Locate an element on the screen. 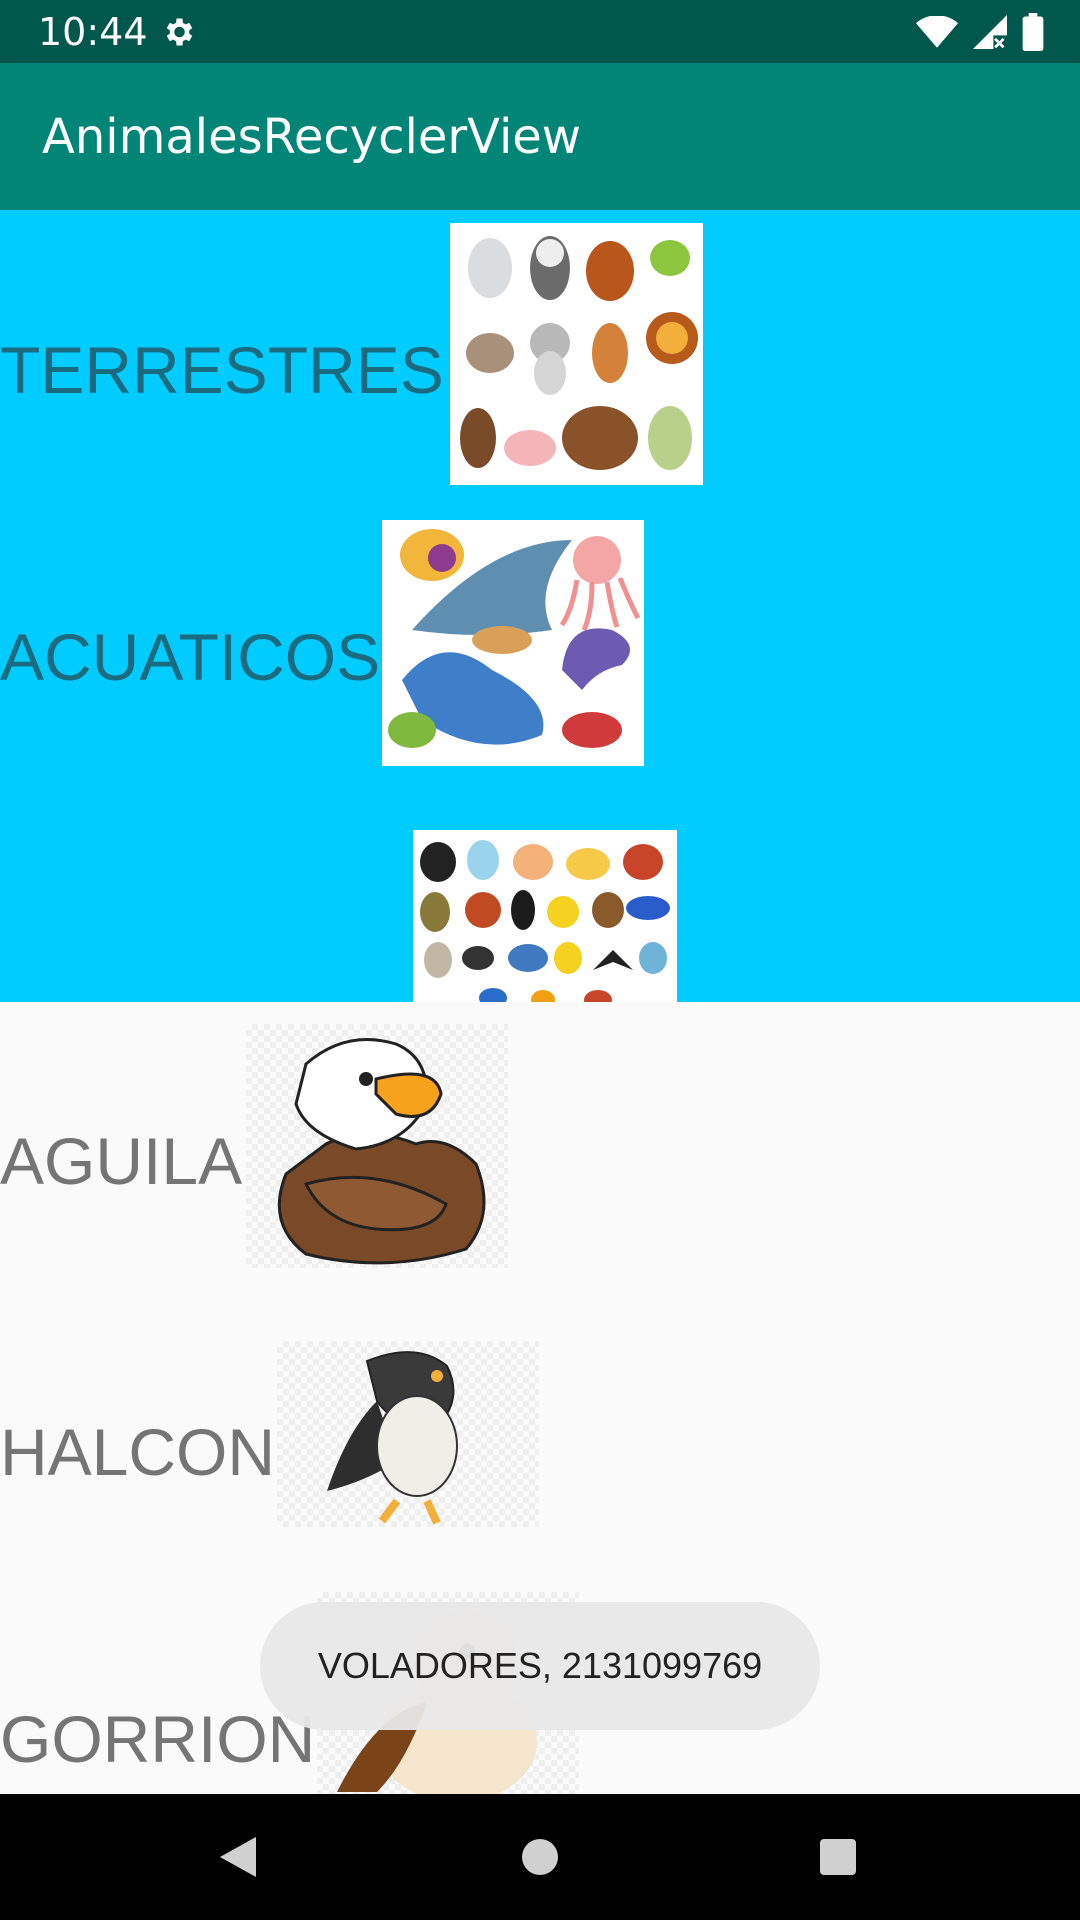 This screenshot has width=1080, height=1920. category-item-acuaticos: ACUATICOS is located at coordinates (322, 643).